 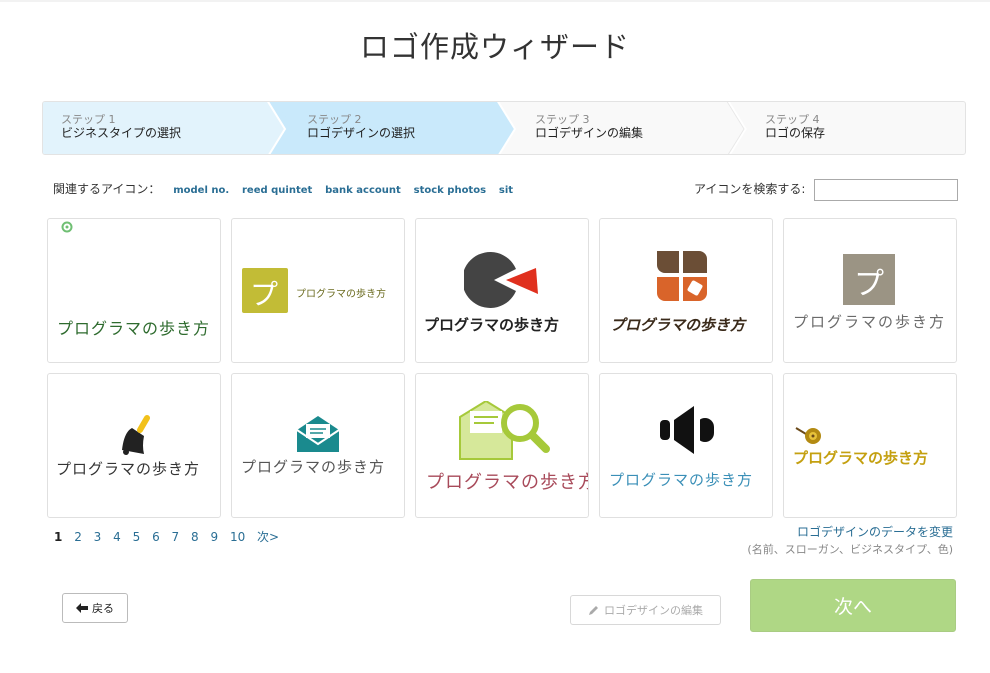 What do you see at coordinates (363, 190) in the screenshot?
I see `related-tag: bank account` at bounding box center [363, 190].